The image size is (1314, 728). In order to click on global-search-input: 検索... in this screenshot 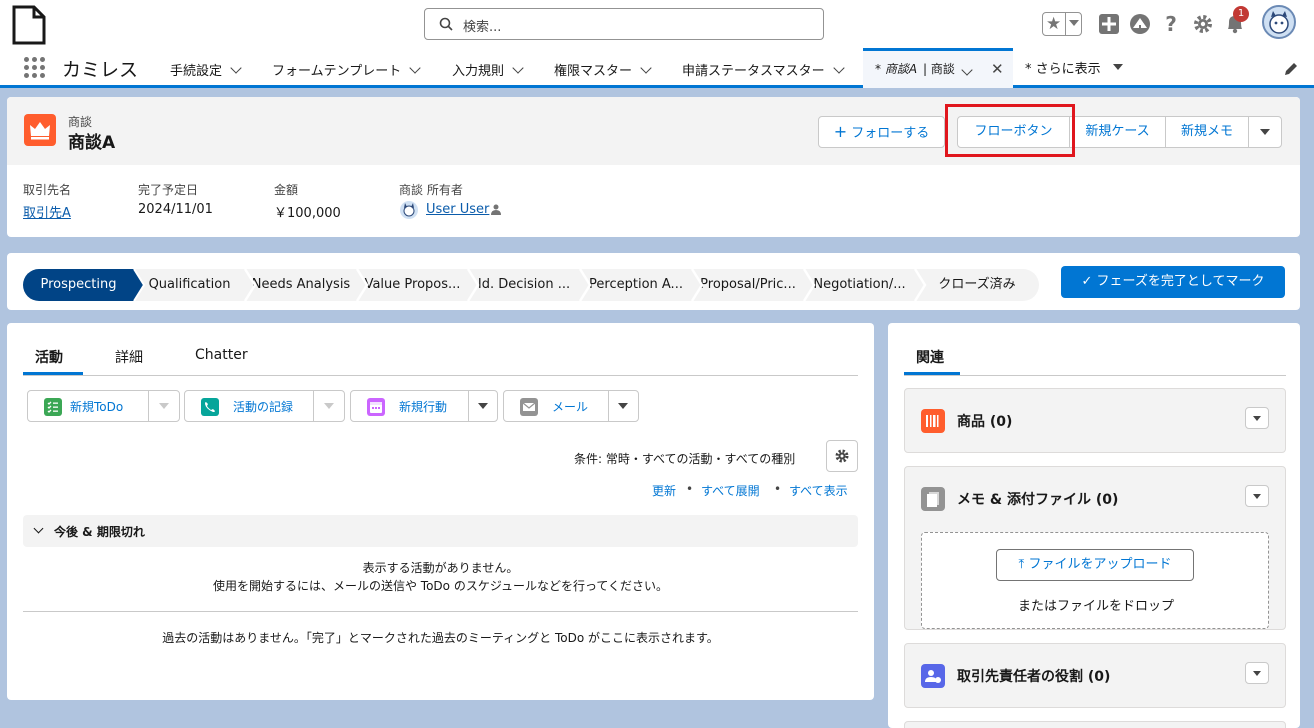, I will do `click(624, 24)`.